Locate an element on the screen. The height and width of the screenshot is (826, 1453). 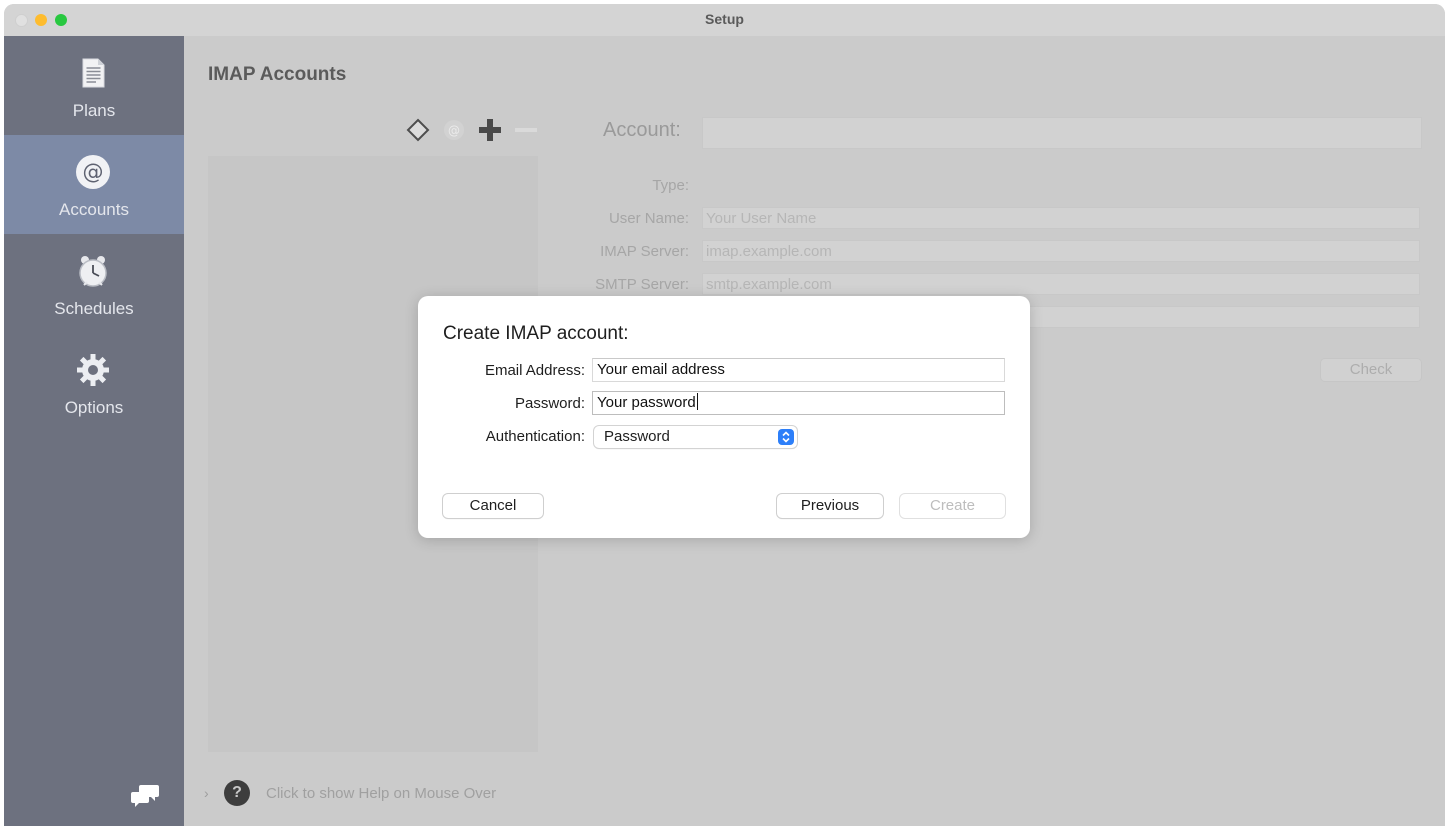
cancel-button: Cancel is located at coordinates (493, 506).